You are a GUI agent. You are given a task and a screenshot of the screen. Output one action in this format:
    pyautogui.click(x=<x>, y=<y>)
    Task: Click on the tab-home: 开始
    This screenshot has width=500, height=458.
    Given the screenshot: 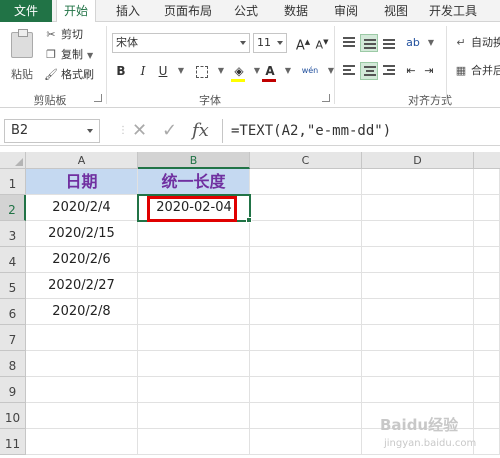 What is the action you would take?
    pyautogui.click(x=76, y=11)
    